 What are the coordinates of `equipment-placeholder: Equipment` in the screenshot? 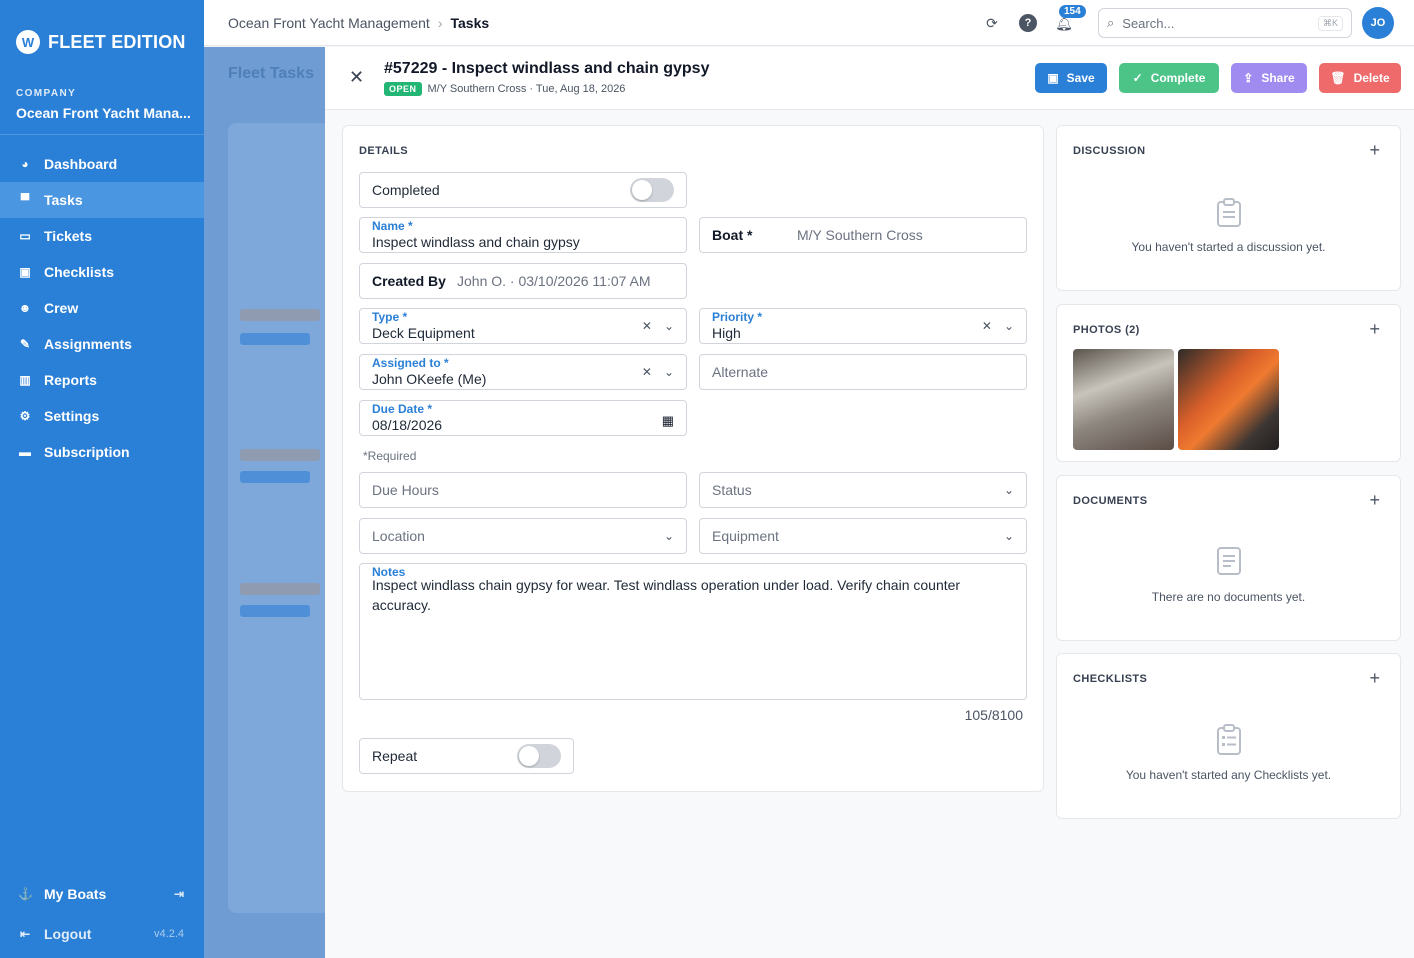 It's located at (745, 536).